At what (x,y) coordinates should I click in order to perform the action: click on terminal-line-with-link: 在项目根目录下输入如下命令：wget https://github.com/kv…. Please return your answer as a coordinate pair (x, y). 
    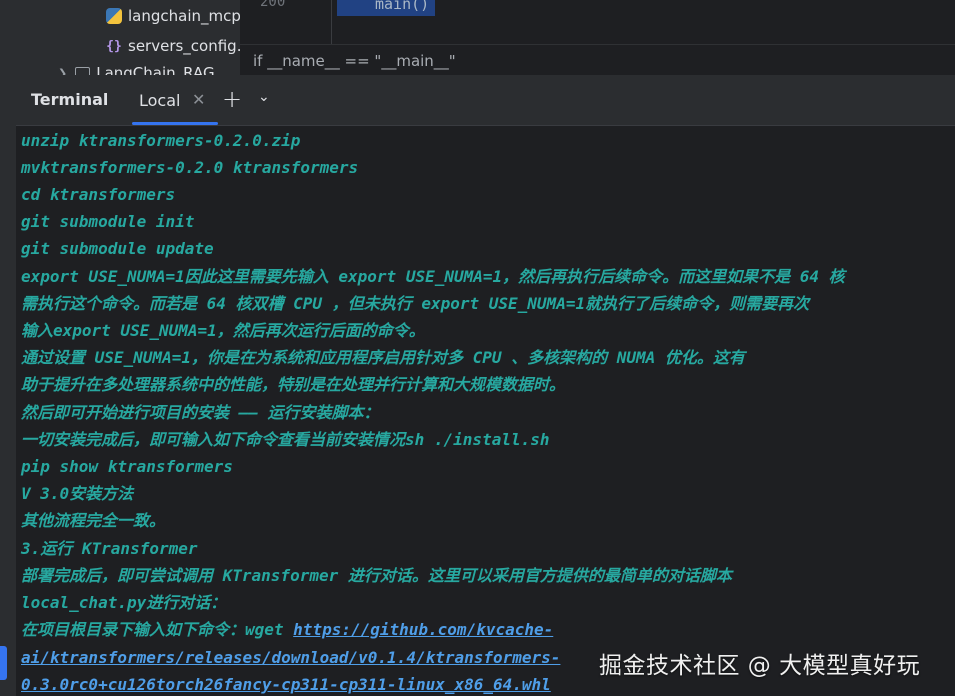
    Looking at the image, I should click on (287, 630).